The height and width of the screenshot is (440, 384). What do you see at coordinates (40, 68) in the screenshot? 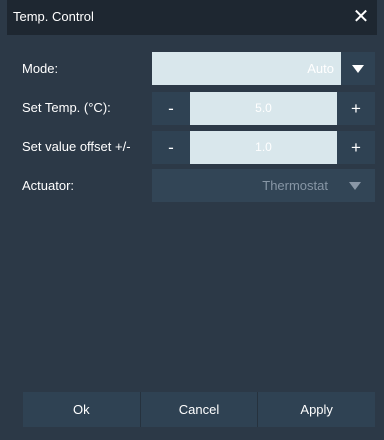
I see `mode-label: Mode:` at bounding box center [40, 68].